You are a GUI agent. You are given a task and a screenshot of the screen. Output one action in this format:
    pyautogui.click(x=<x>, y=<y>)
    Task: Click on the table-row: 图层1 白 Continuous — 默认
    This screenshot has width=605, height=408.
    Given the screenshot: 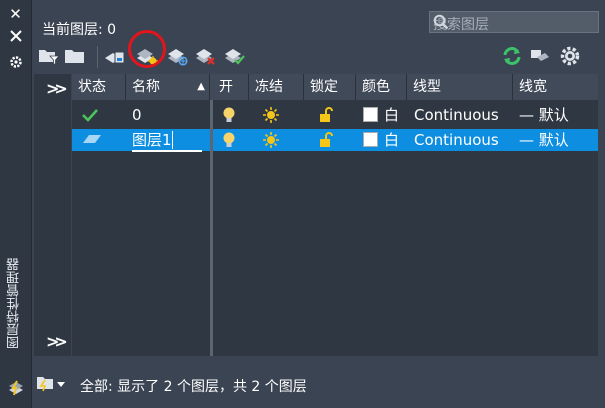 What is the action you would take?
    pyautogui.click(x=335, y=140)
    